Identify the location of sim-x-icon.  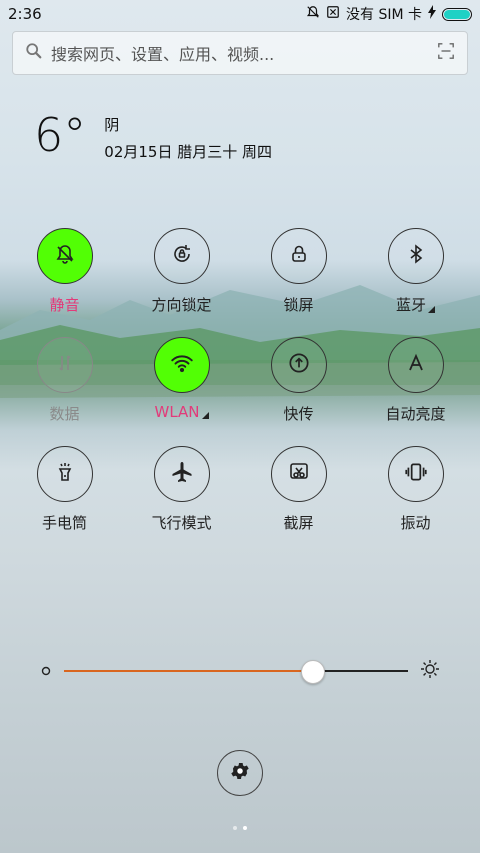
(333, 14).